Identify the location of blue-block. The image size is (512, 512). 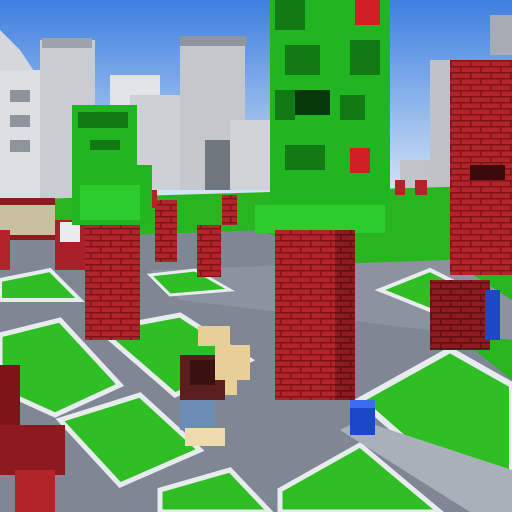
(362, 417).